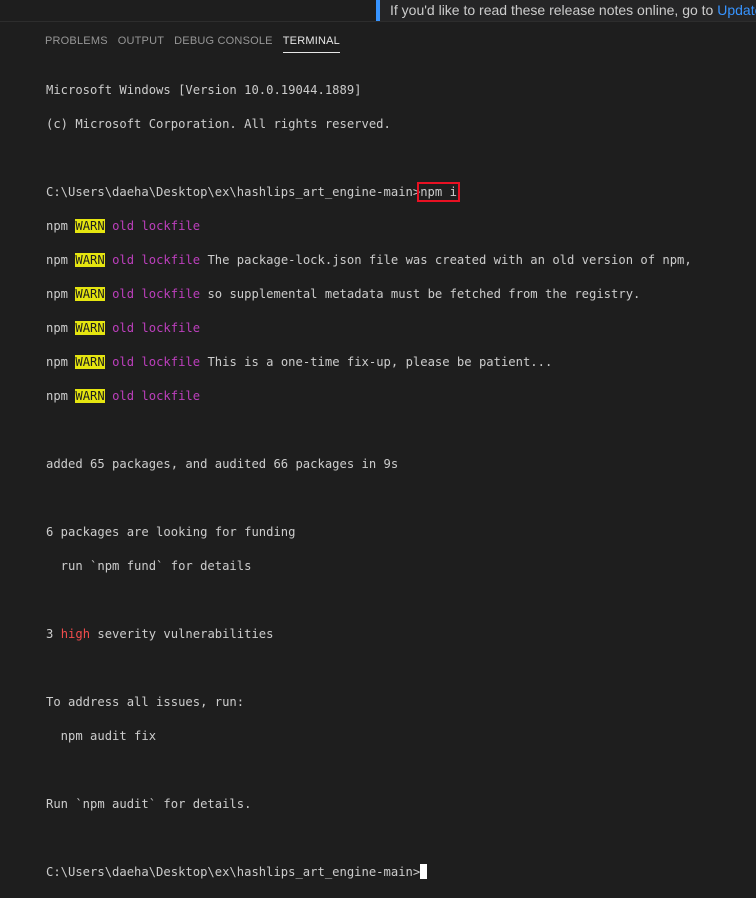 This screenshot has width=756, height=898. I want to click on tab-problems: PROBLEMS, so click(76, 41).